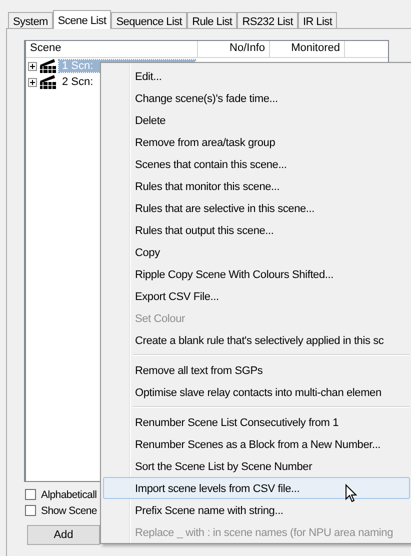 The width and height of the screenshot is (411, 556). I want to click on add-button: Add, so click(63, 535).